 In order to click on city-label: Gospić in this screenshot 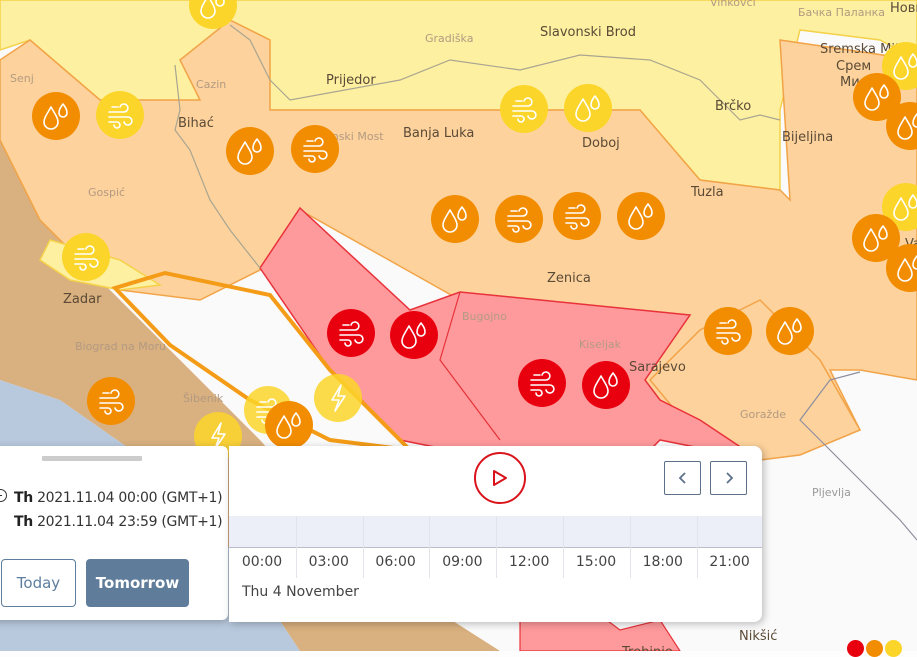, I will do `click(106, 192)`.